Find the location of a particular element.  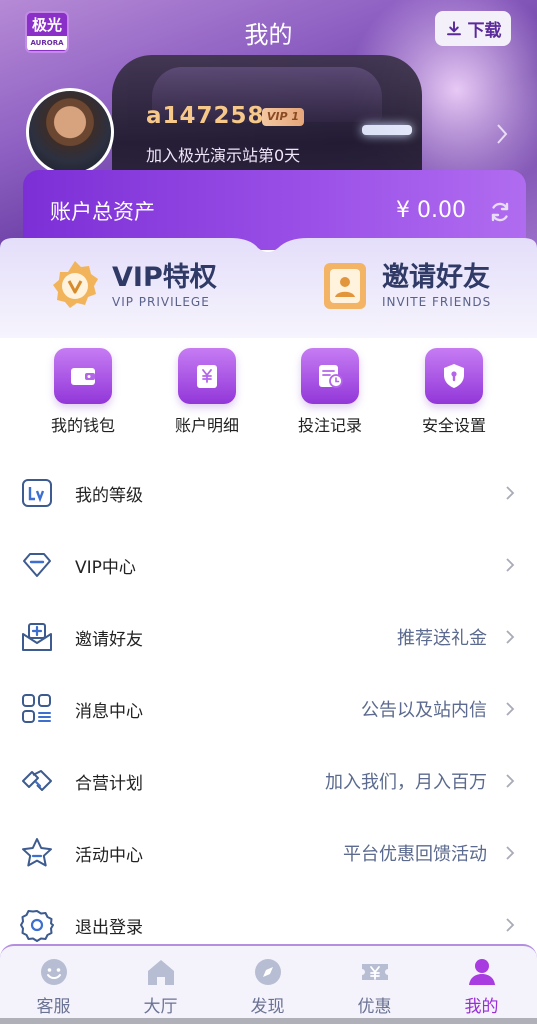

star-icon is located at coordinates (37, 852).